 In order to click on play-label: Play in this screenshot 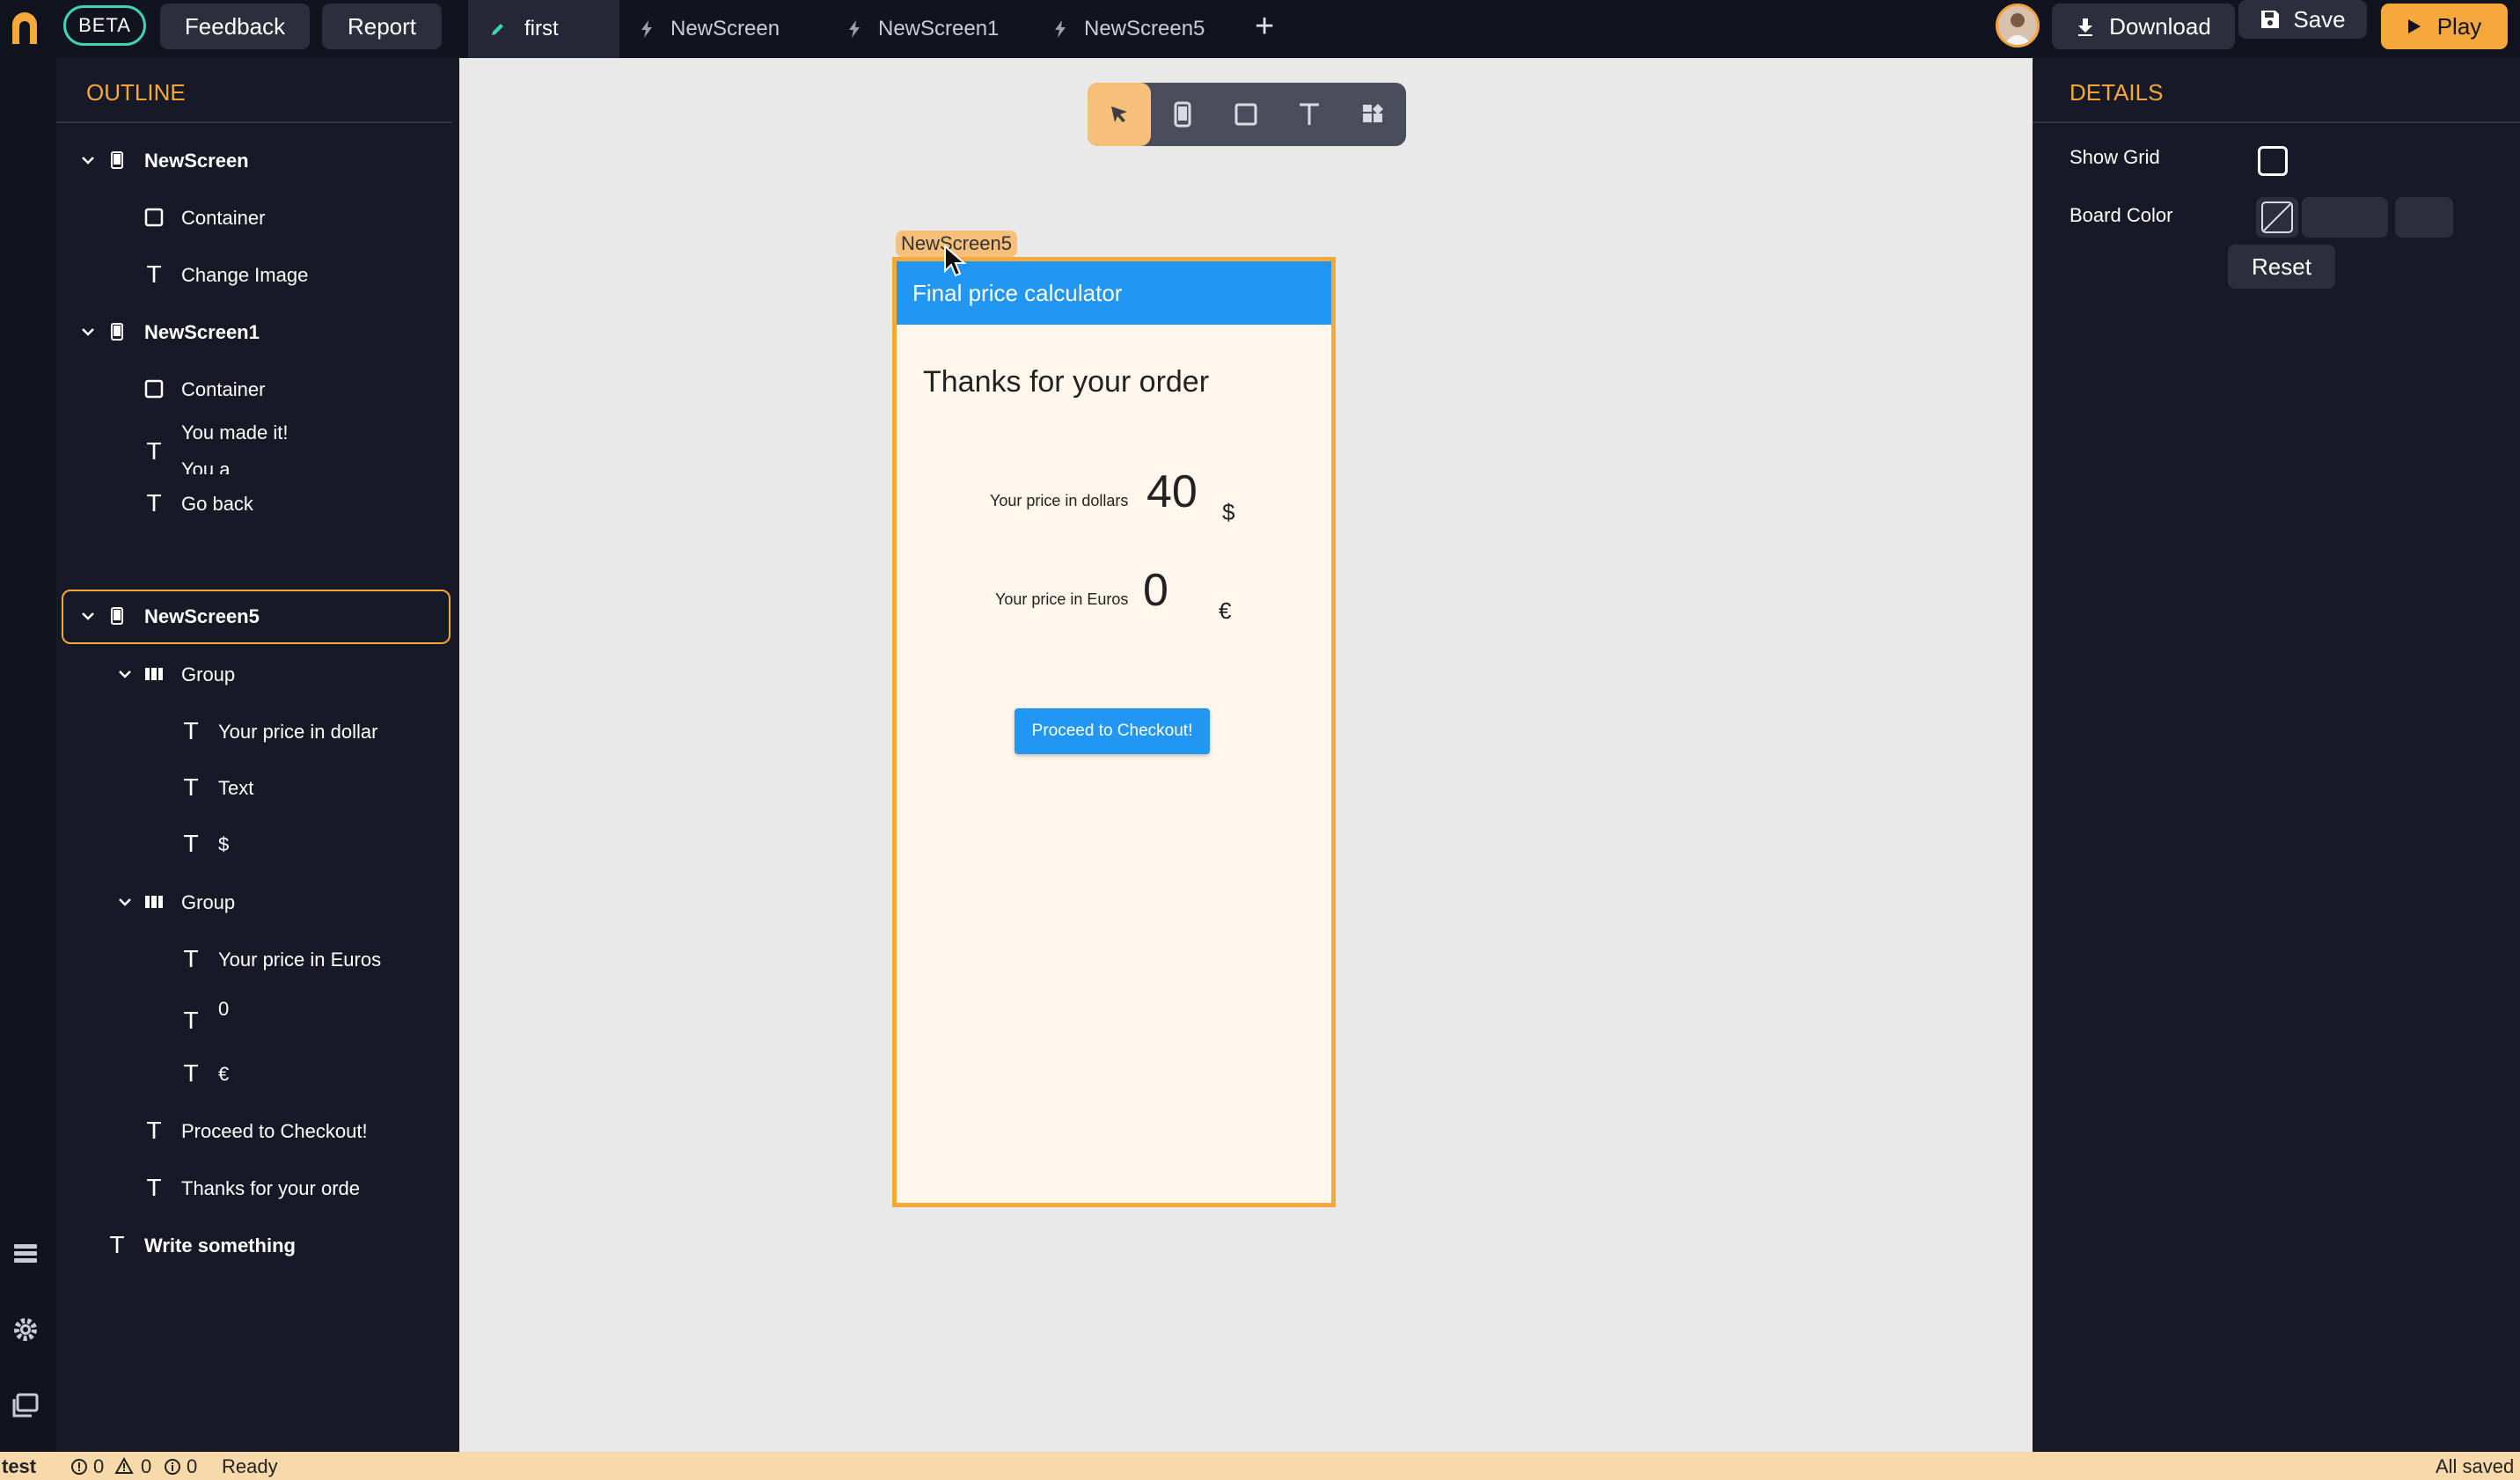, I will do `click(2459, 26)`.